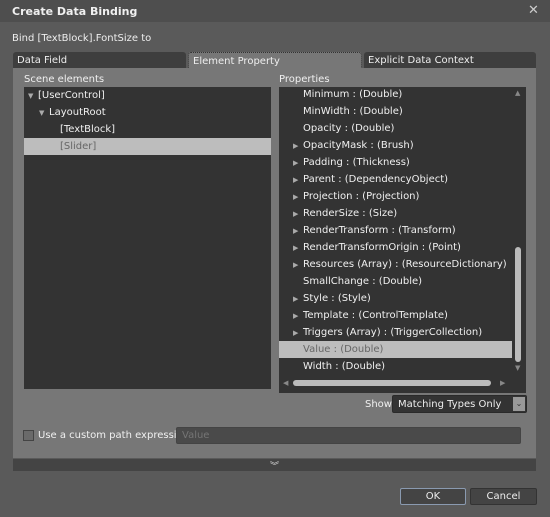 The width and height of the screenshot is (550, 517). I want to click on property-item: ▶ RenderTransformOrigin : (Point), so click(395, 247).